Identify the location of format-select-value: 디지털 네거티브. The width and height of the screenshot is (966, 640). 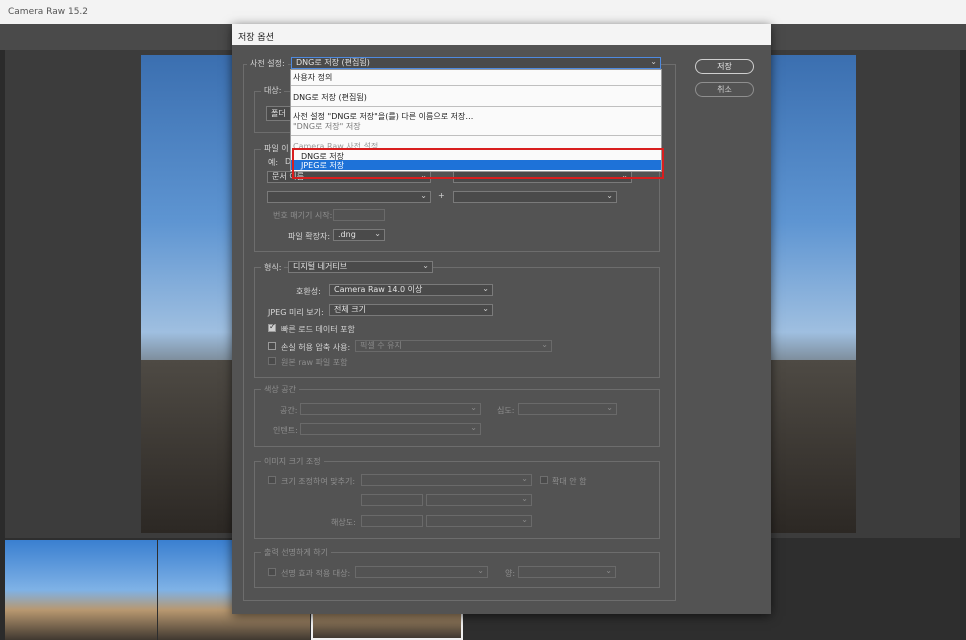
(320, 266).